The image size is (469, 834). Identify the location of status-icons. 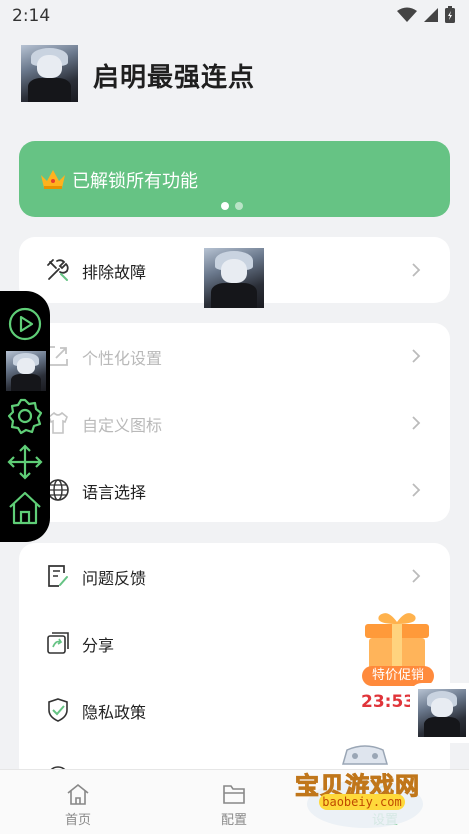
(426, 14).